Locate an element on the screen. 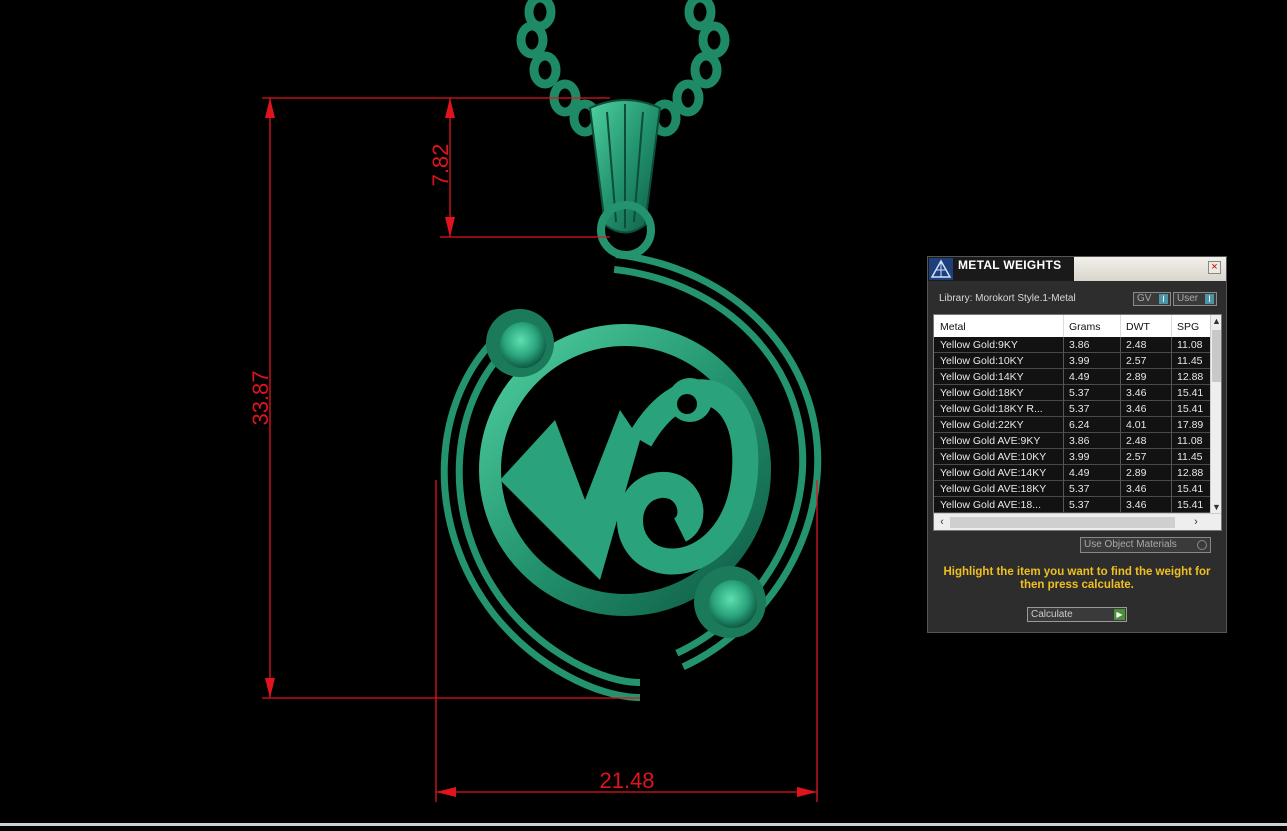 This screenshot has width=1287, height=831. bail is located at coordinates (625, 179).